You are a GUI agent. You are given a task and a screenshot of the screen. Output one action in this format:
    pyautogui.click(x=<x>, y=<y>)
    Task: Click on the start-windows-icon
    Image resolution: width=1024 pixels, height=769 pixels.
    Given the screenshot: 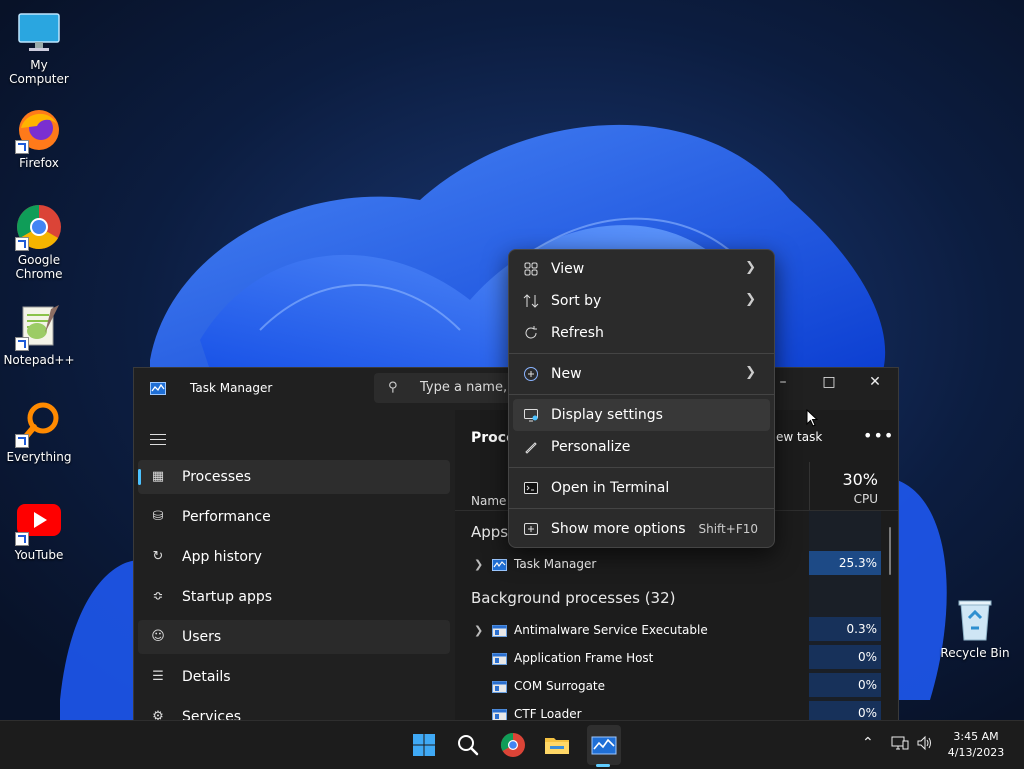 What is the action you would take?
    pyautogui.click(x=424, y=745)
    